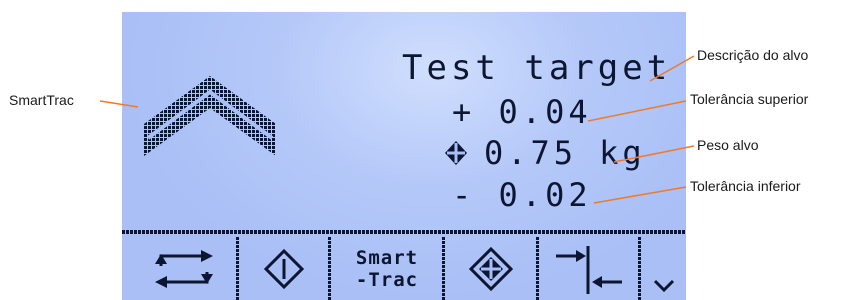 Image resolution: width=860 pixels, height=300 pixels. What do you see at coordinates (745, 186) in the screenshot?
I see `callout-lower-tolerance: Tolerância inferior` at bounding box center [745, 186].